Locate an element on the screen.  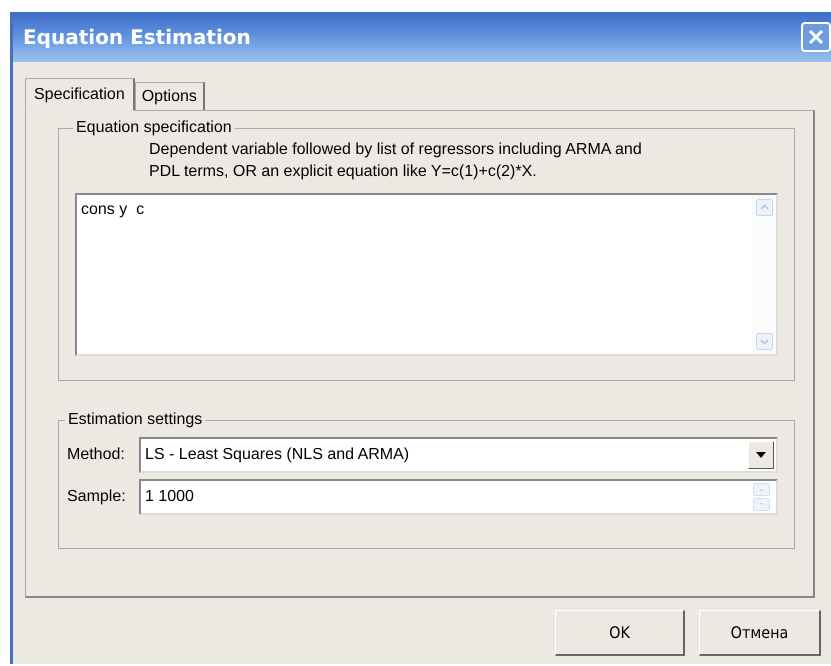
group-legend: Estimation settings is located at coordinates (135, 420).